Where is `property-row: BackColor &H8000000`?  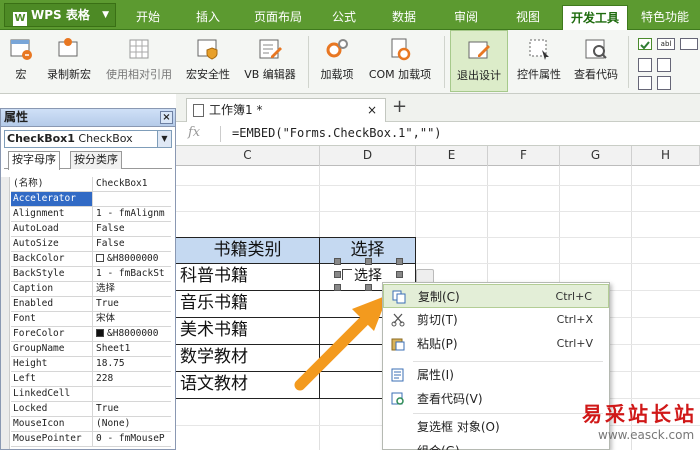 property-row: BackColor &H8000000 is located at coordinates (91, 259).